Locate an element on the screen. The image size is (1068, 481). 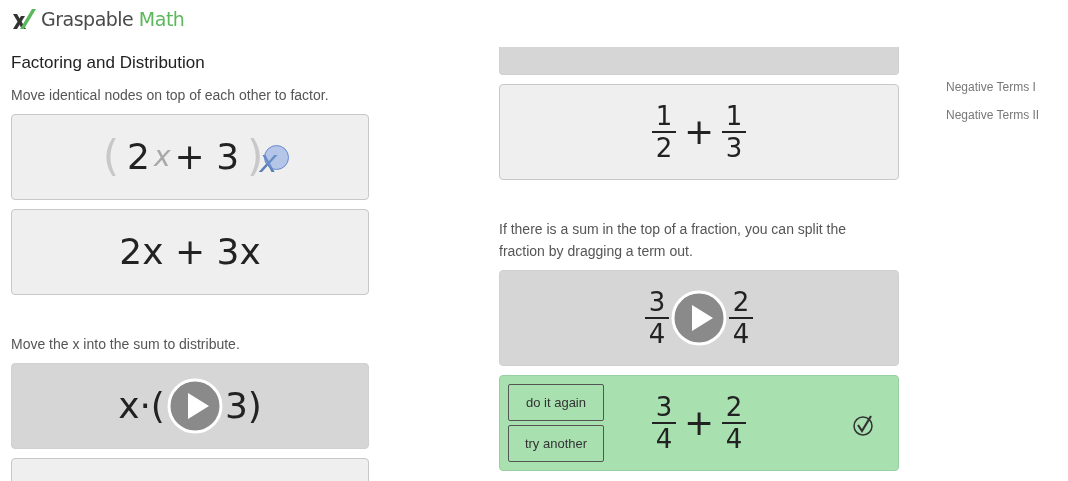
instruction-text: Move the x into the sum to distribute. is located at coordinates (126, 344).